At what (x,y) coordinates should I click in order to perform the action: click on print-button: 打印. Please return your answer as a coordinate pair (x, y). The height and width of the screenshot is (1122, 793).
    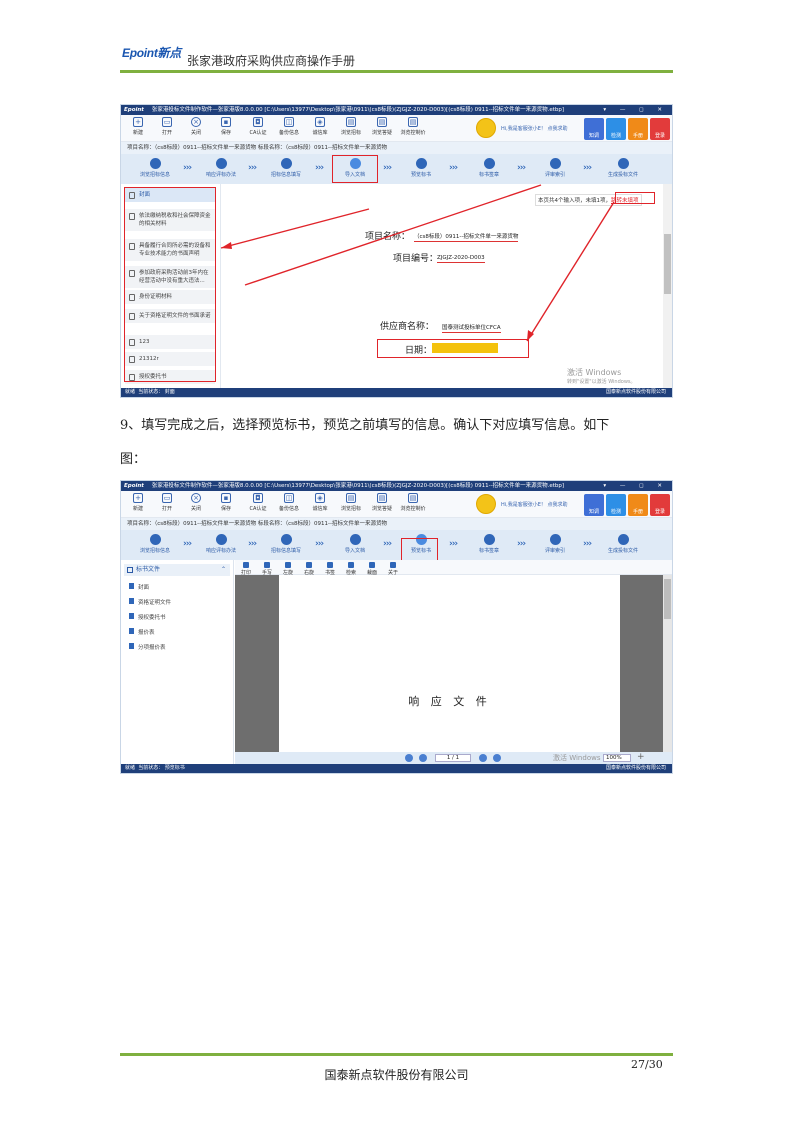
    Looking at the image, I should click on (246, 569).